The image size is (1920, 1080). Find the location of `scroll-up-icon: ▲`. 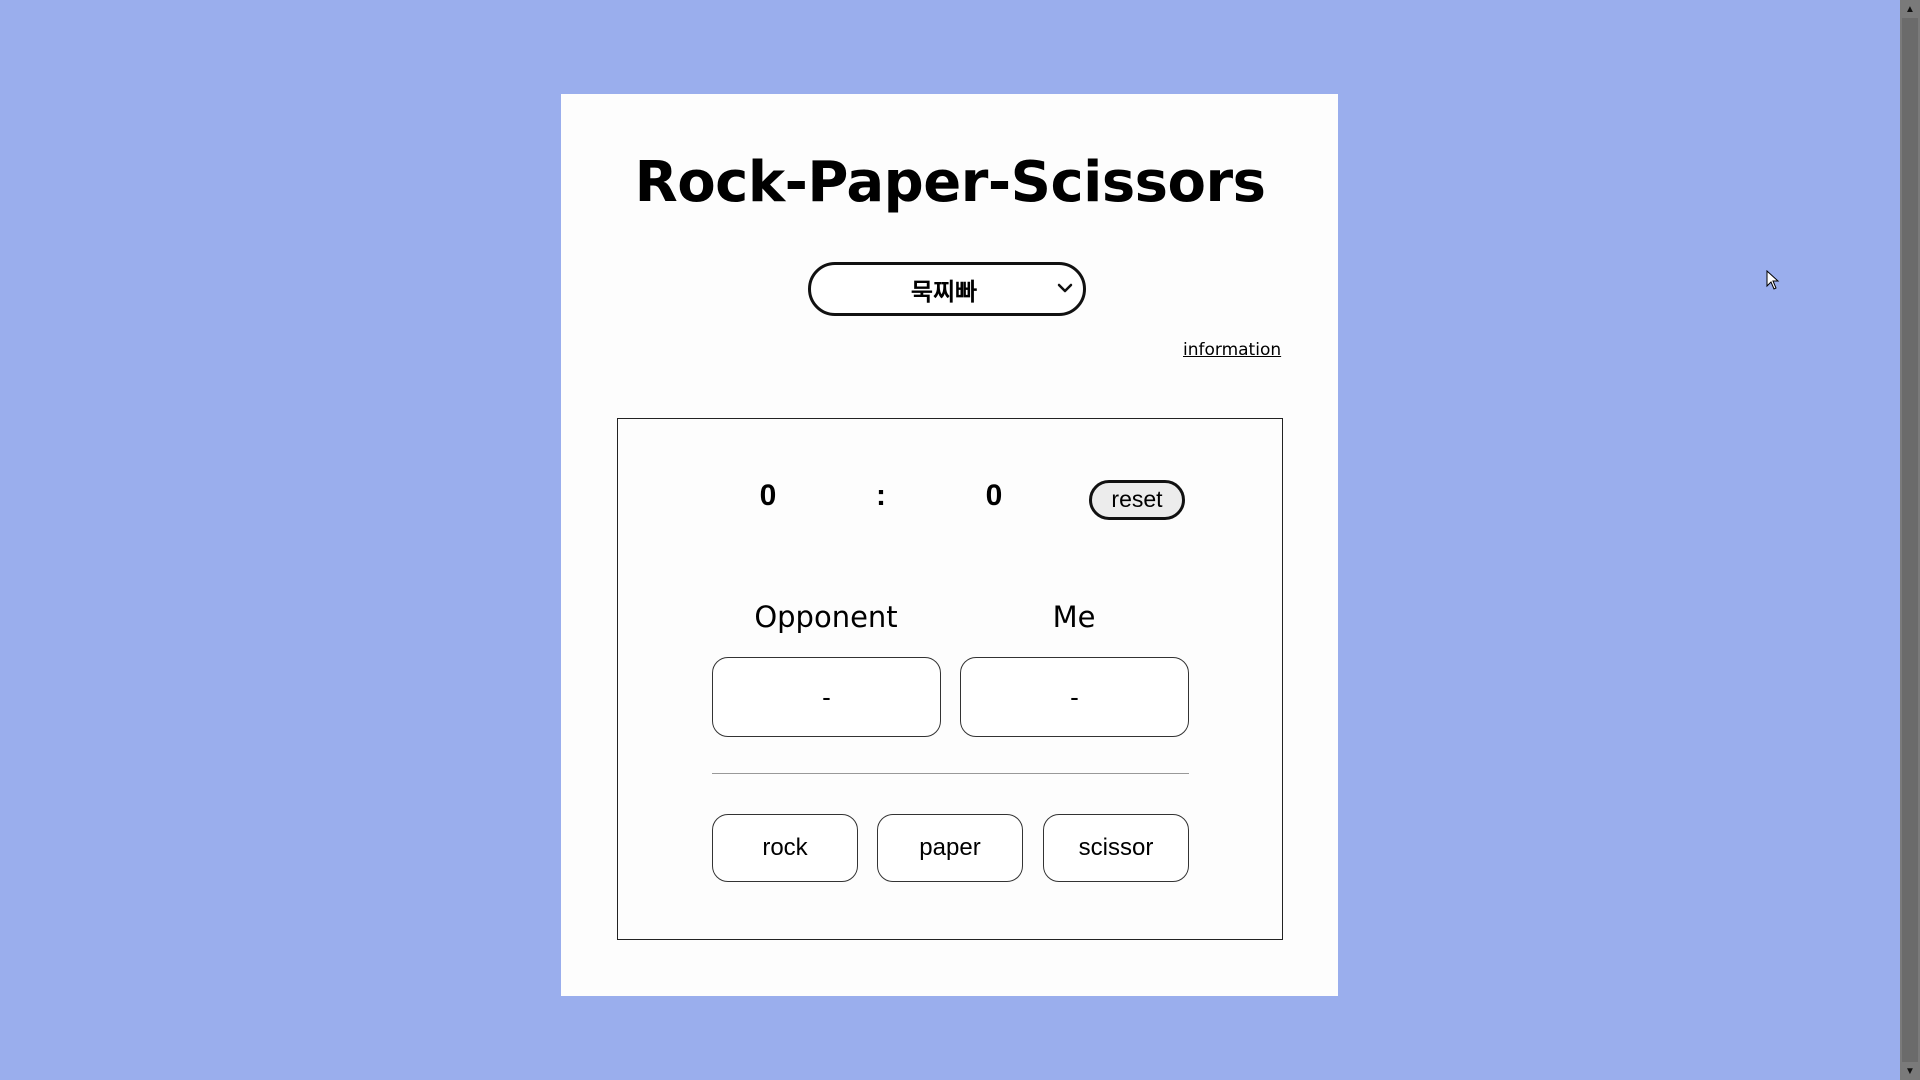

scroll-up-icon: ▲ is located at coordinates (1910, 9).